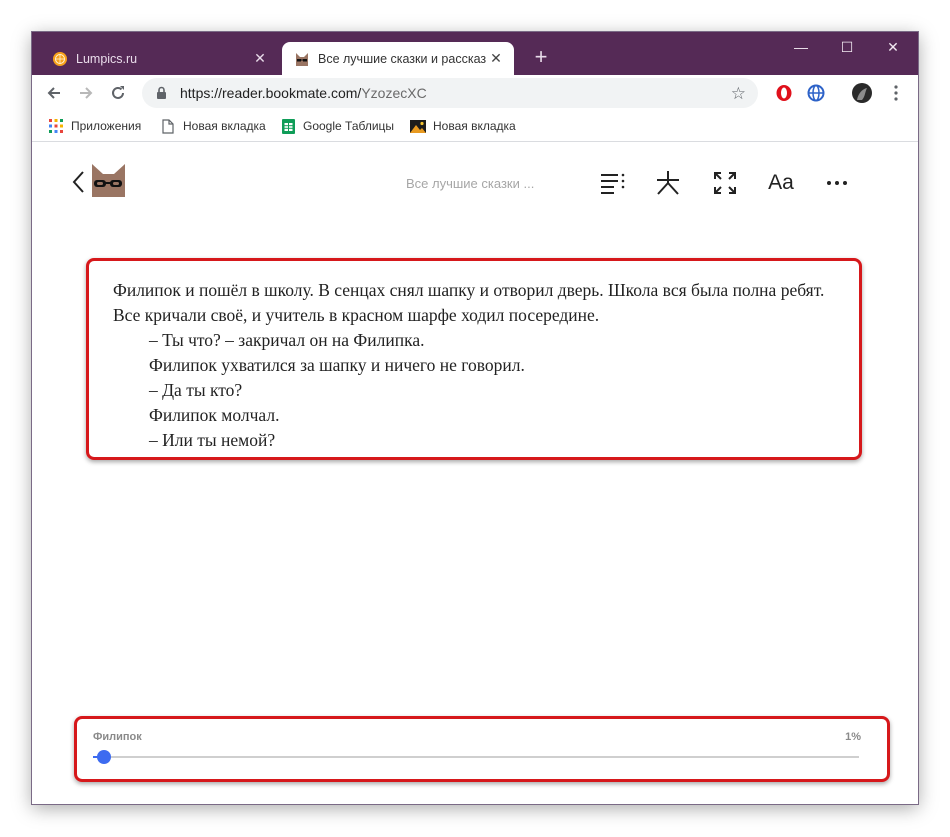 This screenshot has height=837, width=950. Describe the element at coordinates (104, 757) in the screenshot. I see `progress-slider-handle` at that location.